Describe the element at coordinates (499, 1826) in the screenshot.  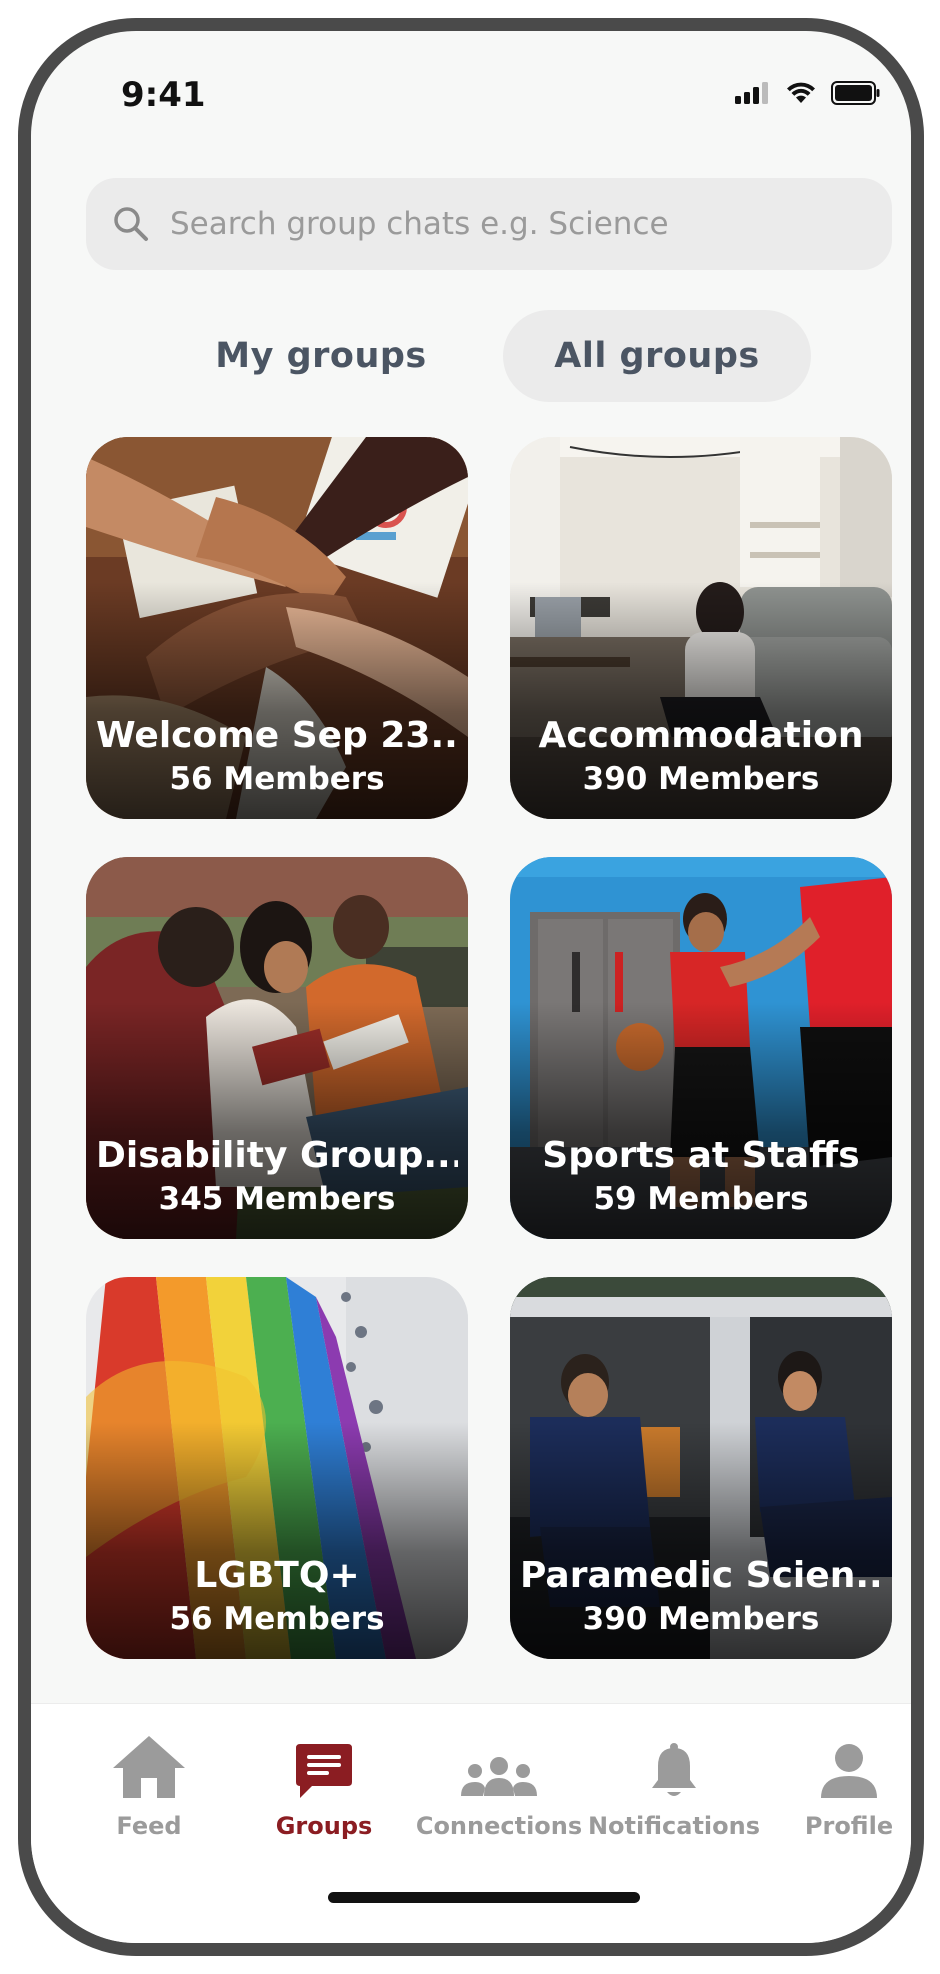
I see `nav-connections-label: Connections` at that location.